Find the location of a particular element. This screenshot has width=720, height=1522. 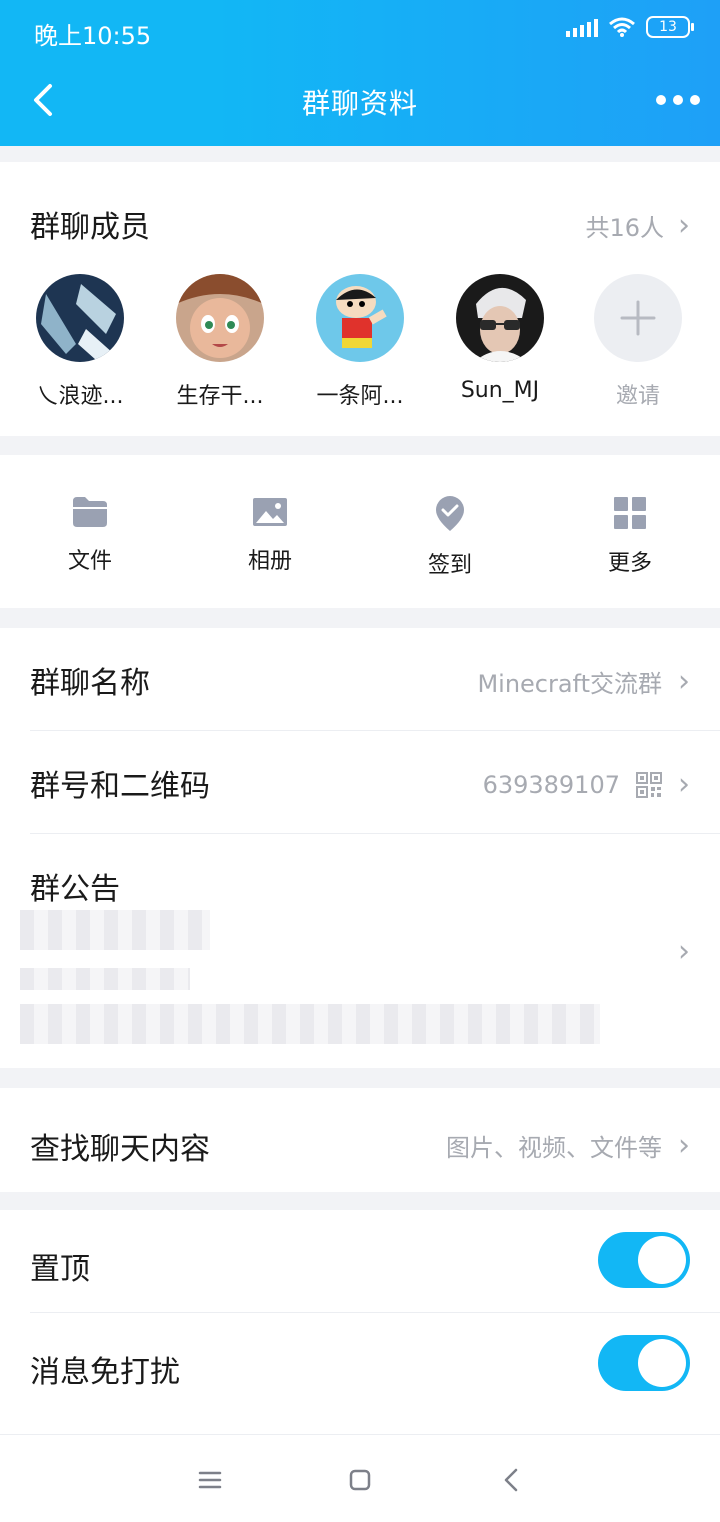

checkin-icon is located at coordinates (450, 513).